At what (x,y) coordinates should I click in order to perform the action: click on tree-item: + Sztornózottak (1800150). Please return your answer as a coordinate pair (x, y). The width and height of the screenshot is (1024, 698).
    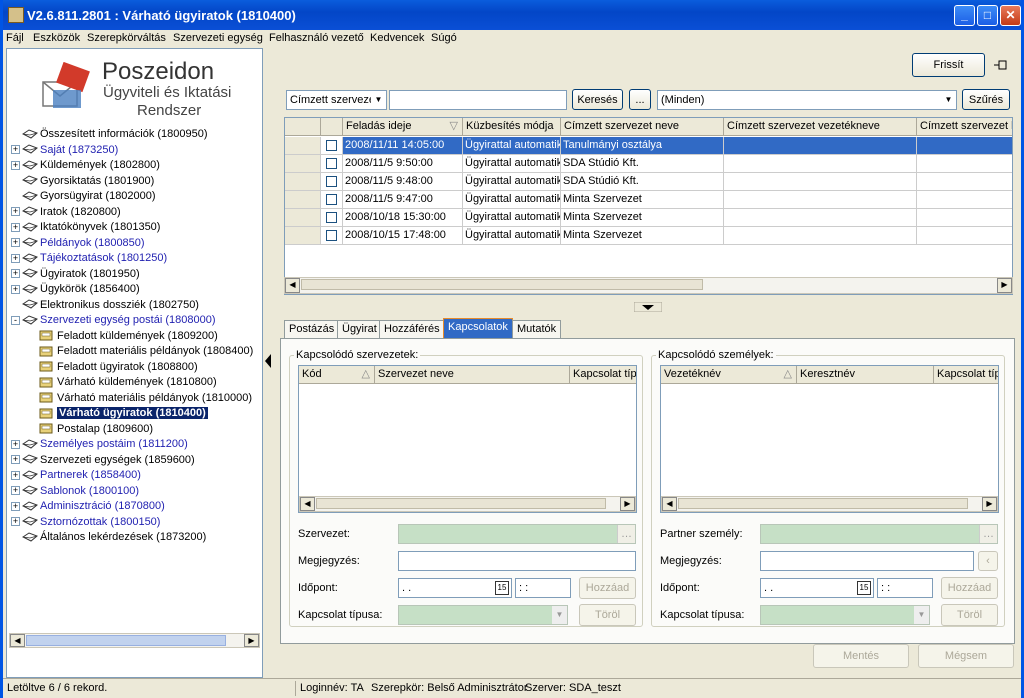
    Looking at the image, I should click on (85, 522).